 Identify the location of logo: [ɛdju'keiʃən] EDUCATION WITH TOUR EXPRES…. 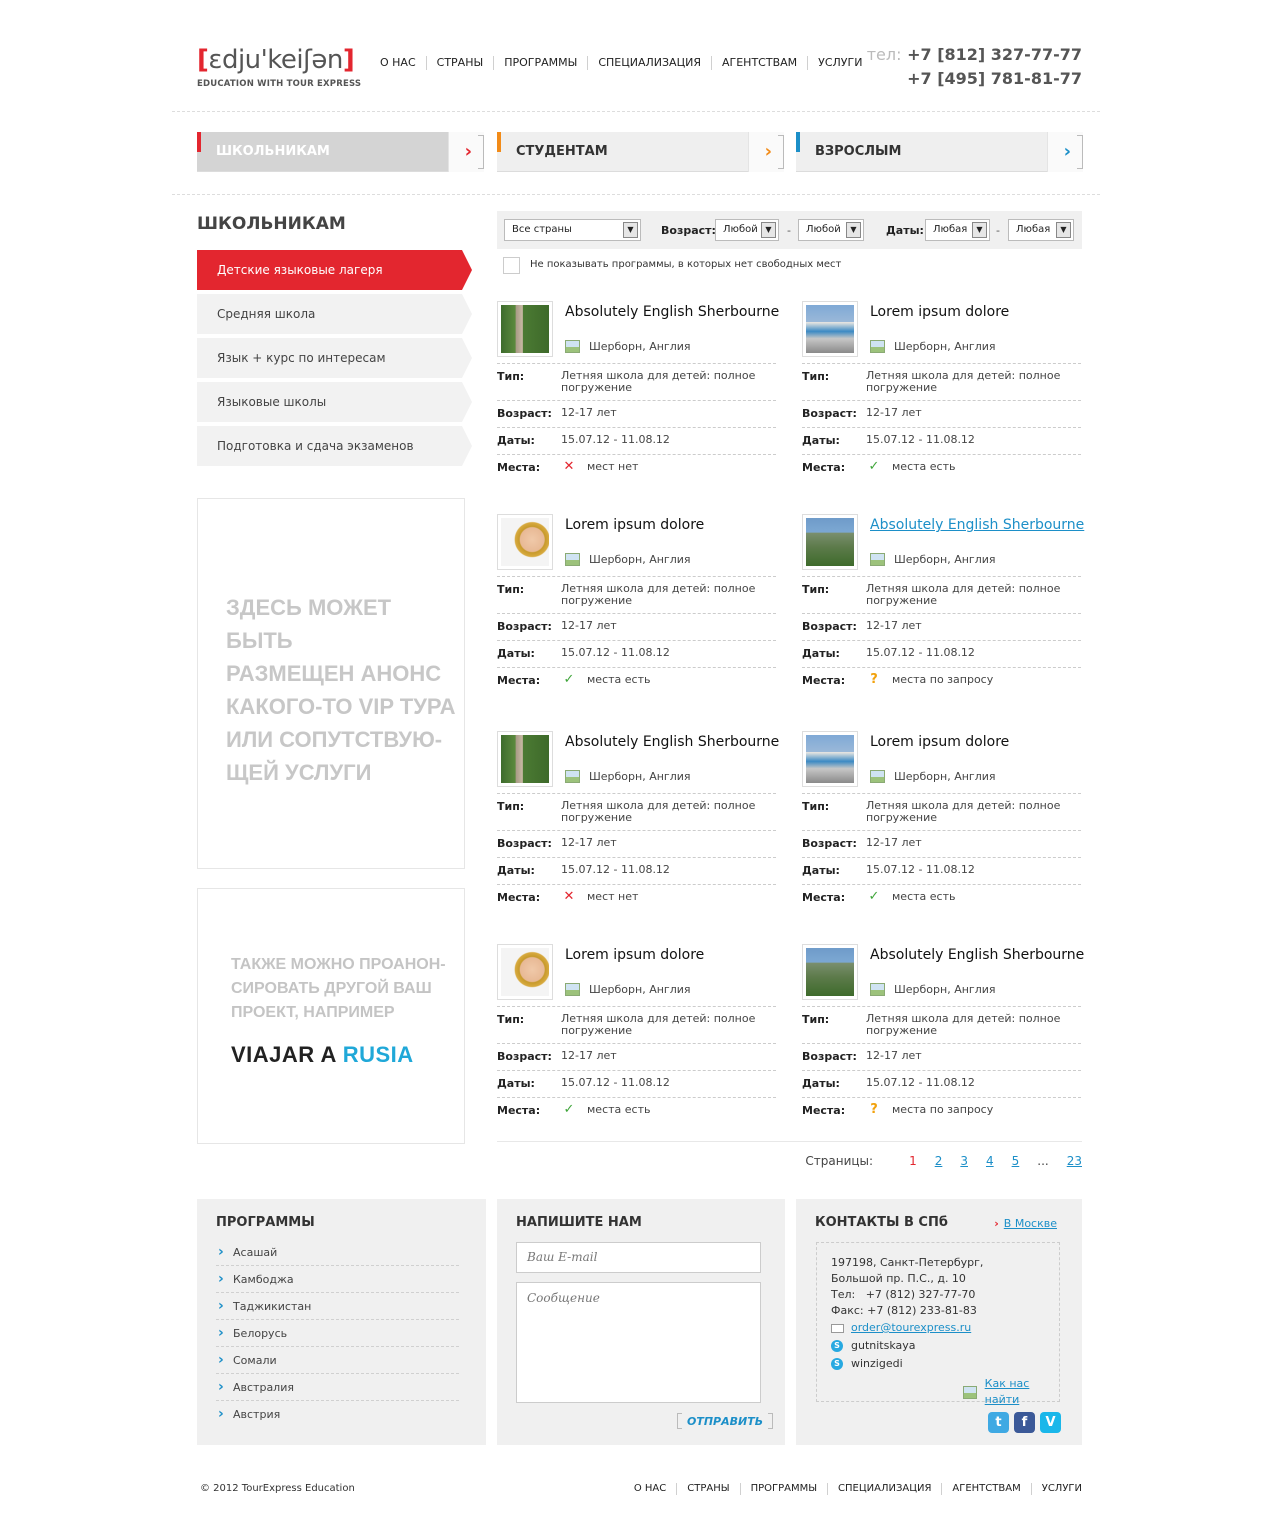
(279, 65).